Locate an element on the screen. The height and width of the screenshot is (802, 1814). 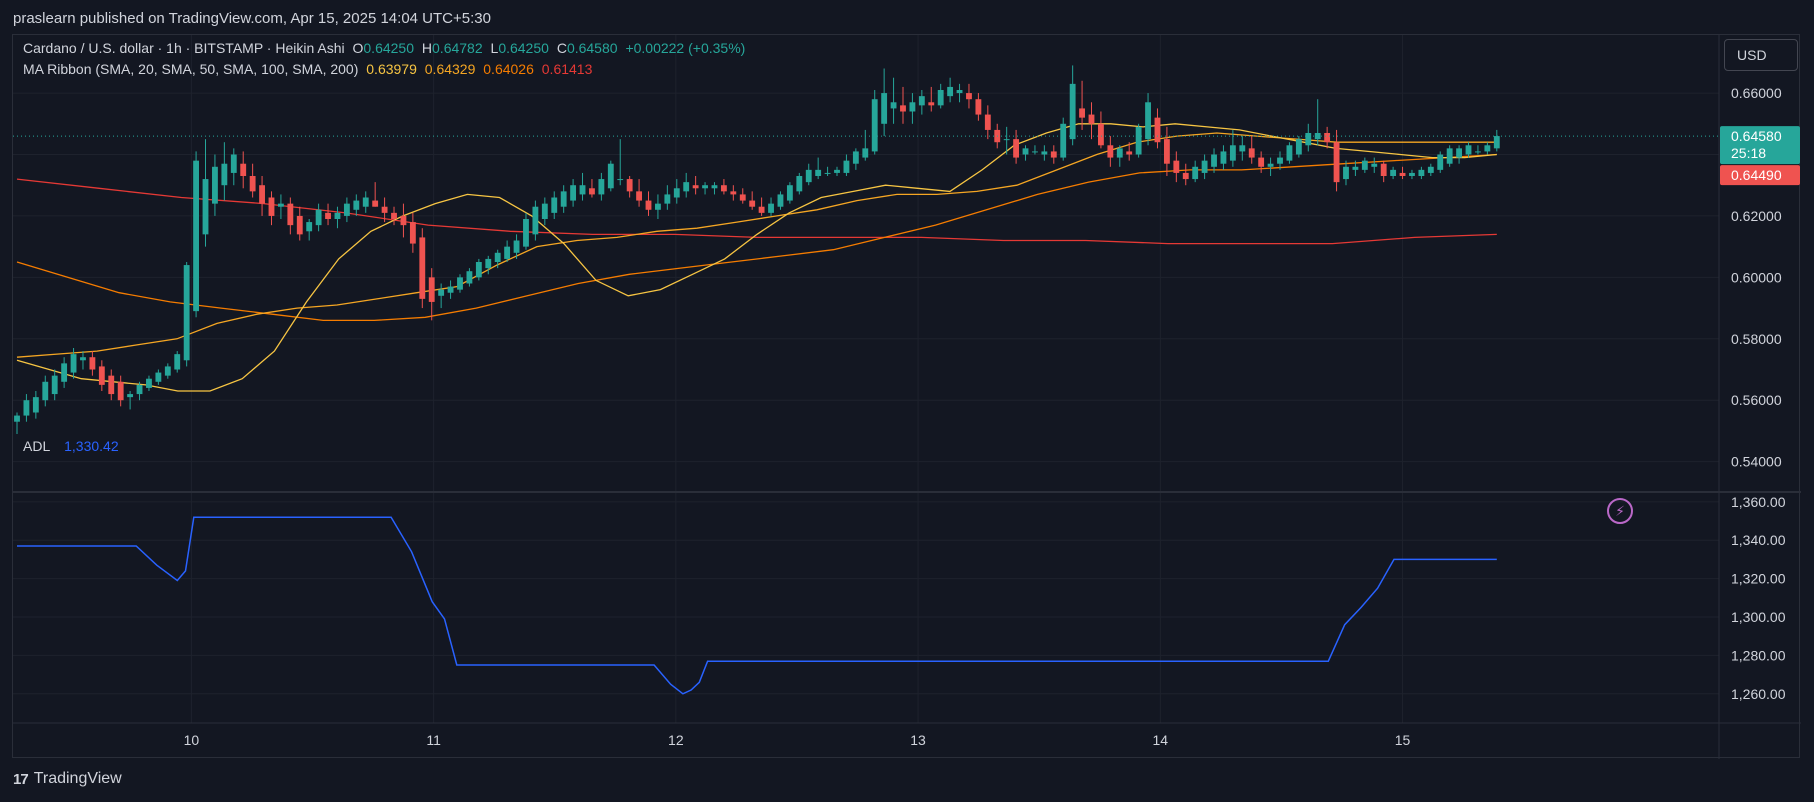
high-label: H is located at coordinates (427, 48).